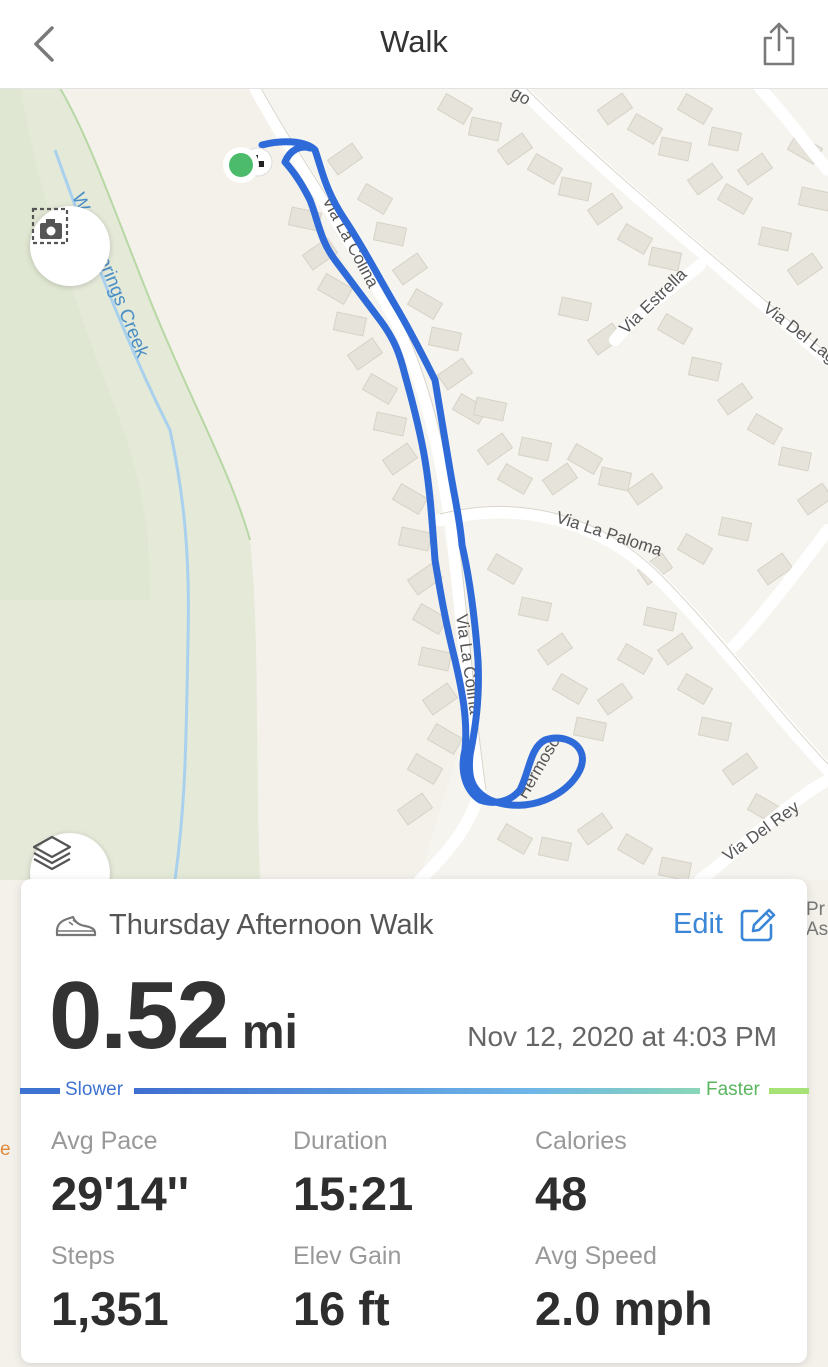  What do you see at coordinates (733, 1089) in the screenshot?
I see `pace-scale-faster-label: Faster` at bounding box center [733, 1089].